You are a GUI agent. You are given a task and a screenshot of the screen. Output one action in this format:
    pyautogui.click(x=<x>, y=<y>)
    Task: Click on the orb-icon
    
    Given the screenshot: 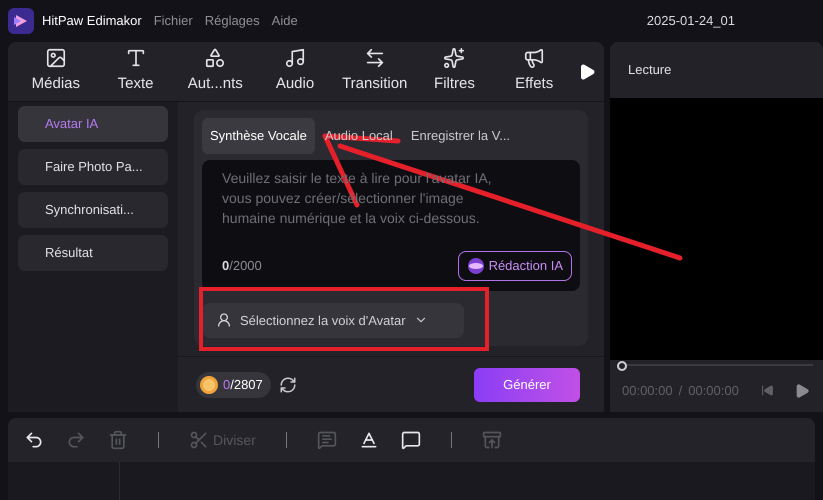 What is the action you would take?
    pyautogui.click(x=475, y=265)
    